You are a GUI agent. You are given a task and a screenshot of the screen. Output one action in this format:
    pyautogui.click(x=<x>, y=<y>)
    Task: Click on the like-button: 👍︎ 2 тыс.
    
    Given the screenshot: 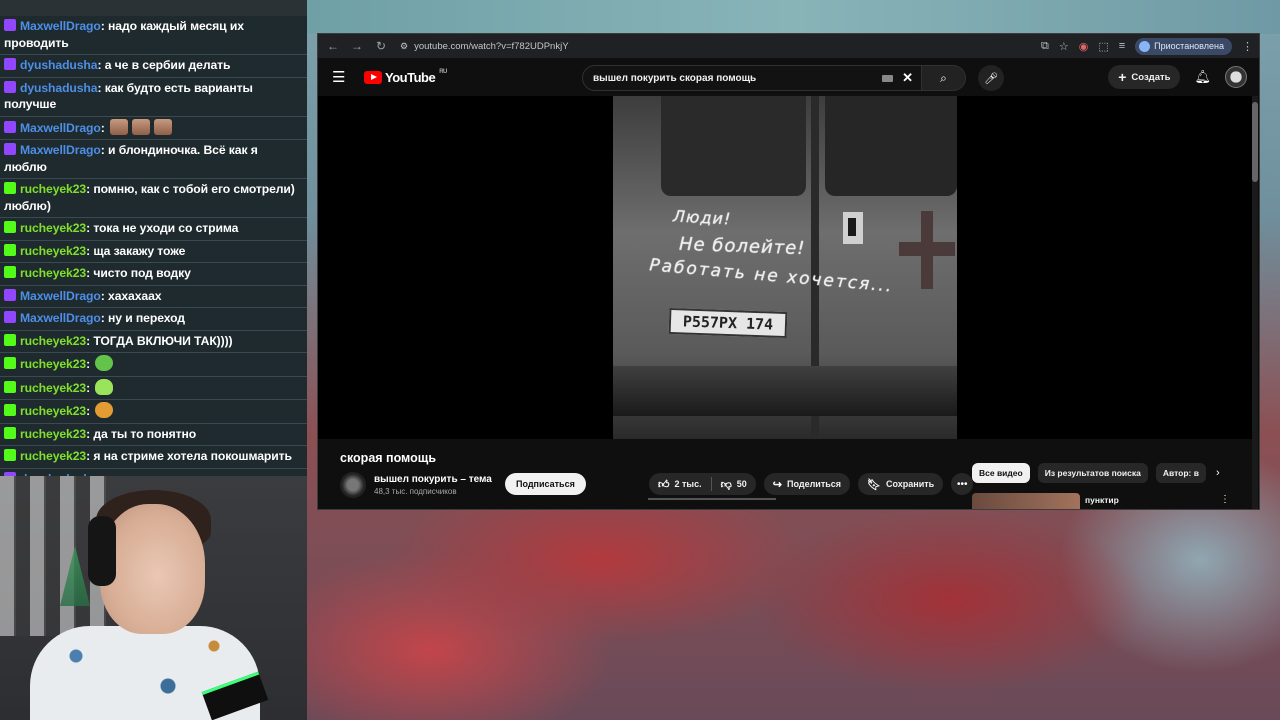 What is the action you would take?
    pyautogui.click(x=680, y=484)
    